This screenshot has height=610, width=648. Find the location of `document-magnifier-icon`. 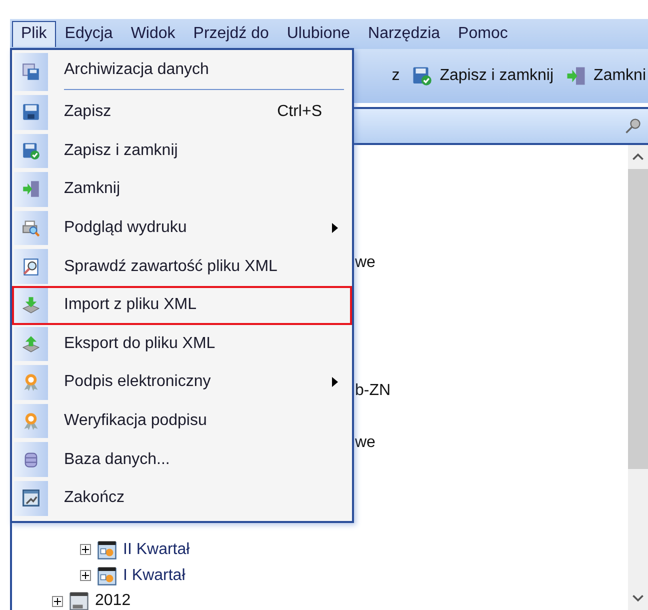

document-magnifier-icon is located at coordinates (31, 267).